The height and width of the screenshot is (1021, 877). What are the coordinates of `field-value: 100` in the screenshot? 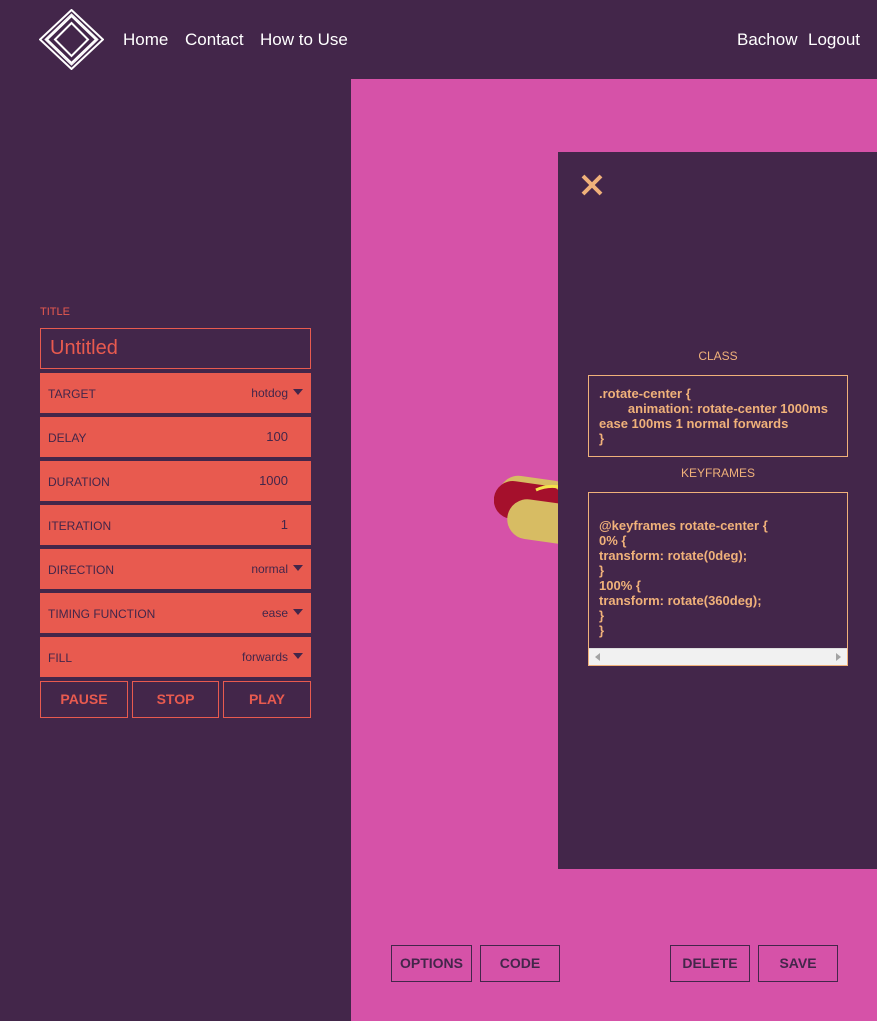 It's located at (277, 436).